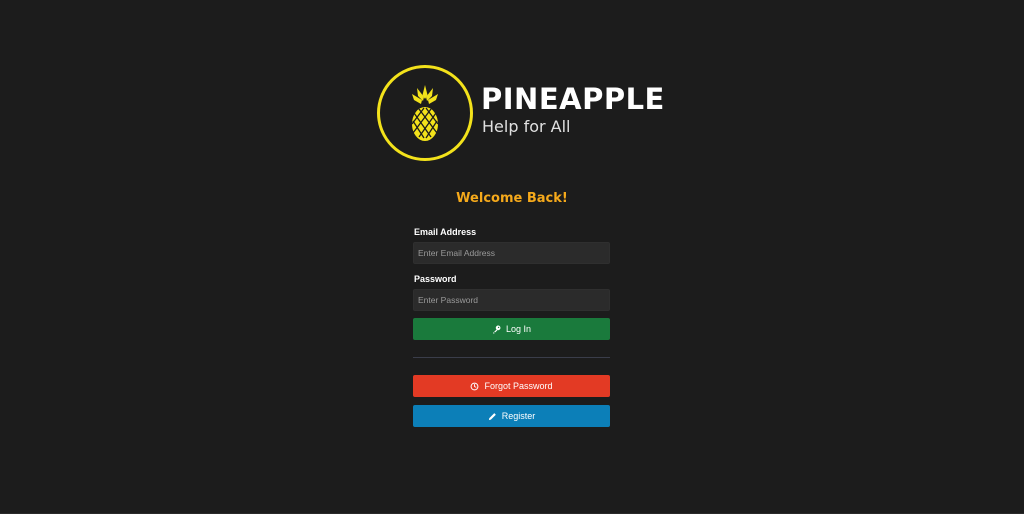 This screenshot has width=1024, height=514. What do you see at coordinates (435, 279) in the screenshot?
I see `password-label: Password` at bounding box center [435, 279].